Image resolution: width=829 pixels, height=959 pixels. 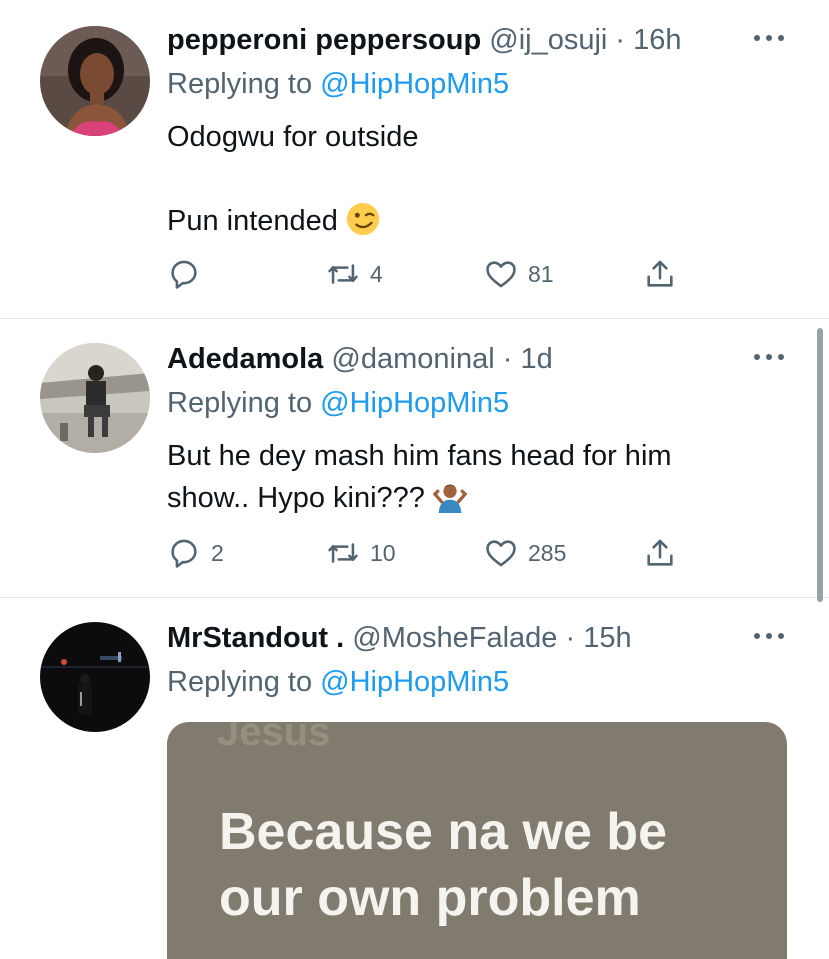 I want to click on reply-button: 2, so click(x=195, y=553).